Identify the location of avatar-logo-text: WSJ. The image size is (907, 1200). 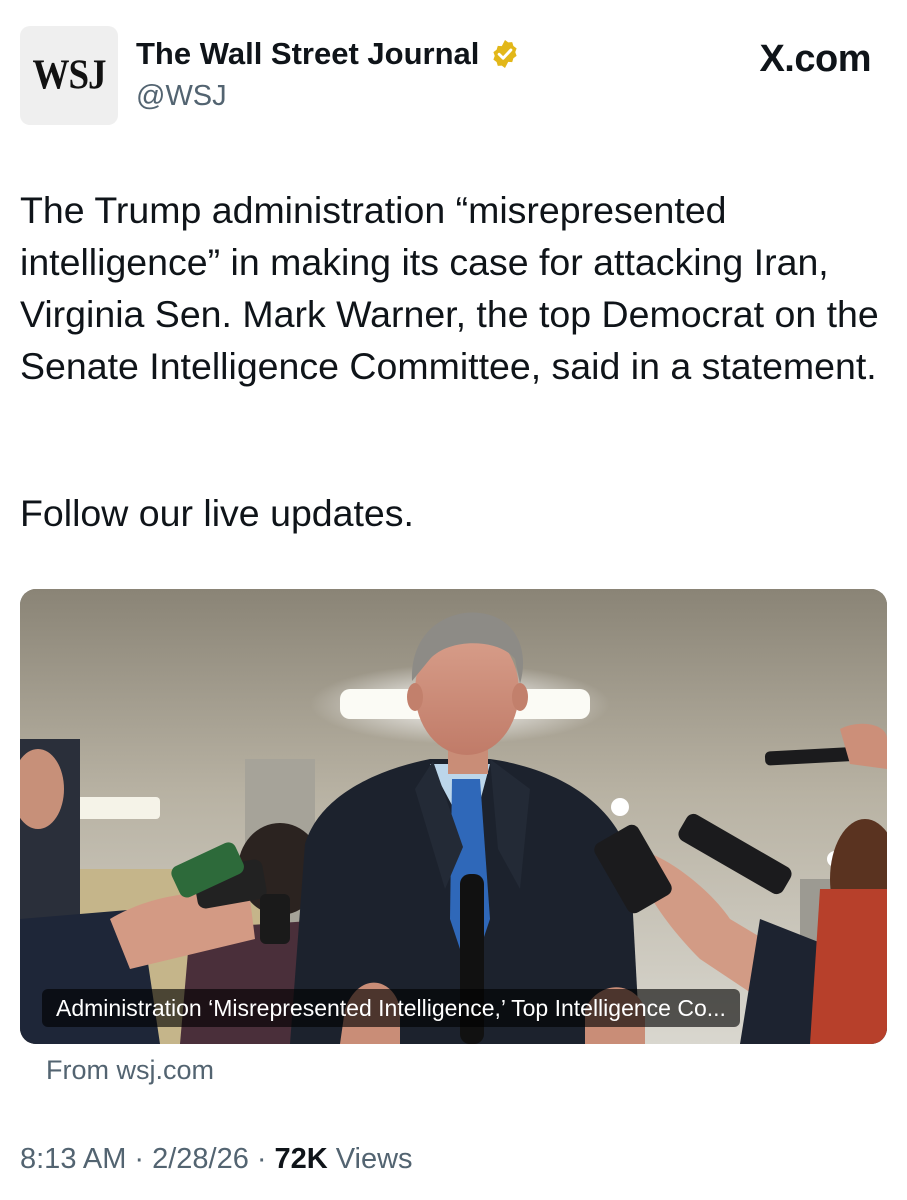
(69, 75).